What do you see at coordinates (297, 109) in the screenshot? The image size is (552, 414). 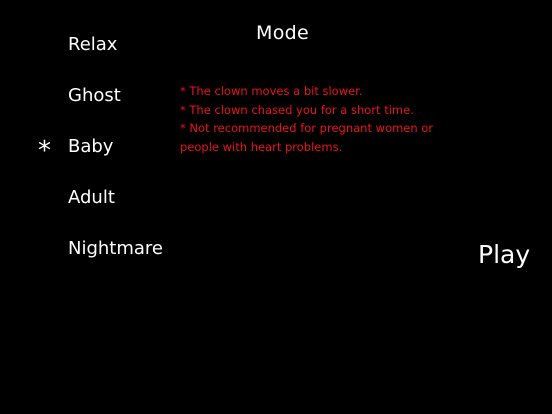 I see `description-line: * The clown chased you for a short time.` at bounding box center [297, 109].